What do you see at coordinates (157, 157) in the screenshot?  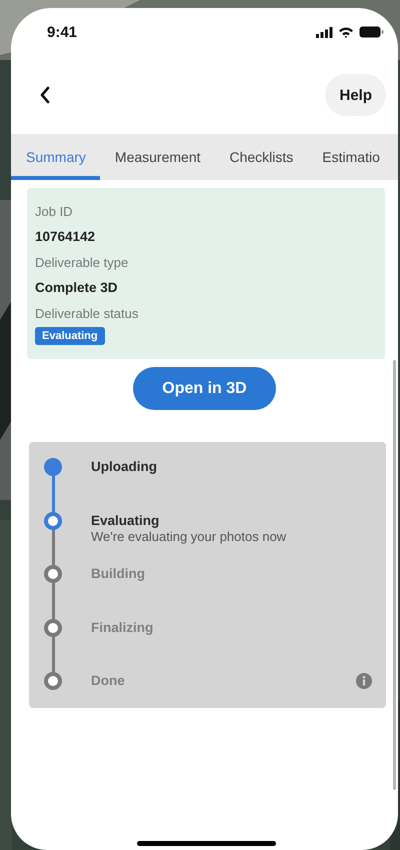 I see `tab: Measurement` at bounding box center [157, 157].